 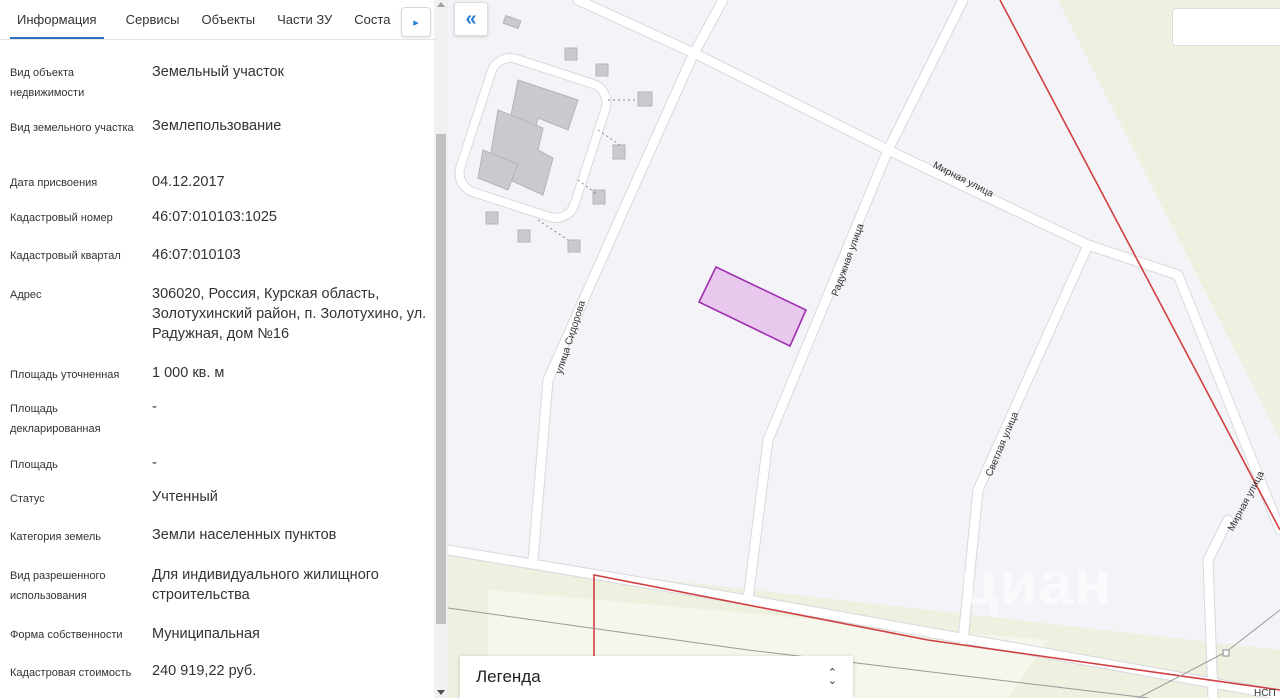 What do you see at coordinates (26, 295) in the screenshot?
I see `property-label: Адрес` at bounding box center [26, 295].